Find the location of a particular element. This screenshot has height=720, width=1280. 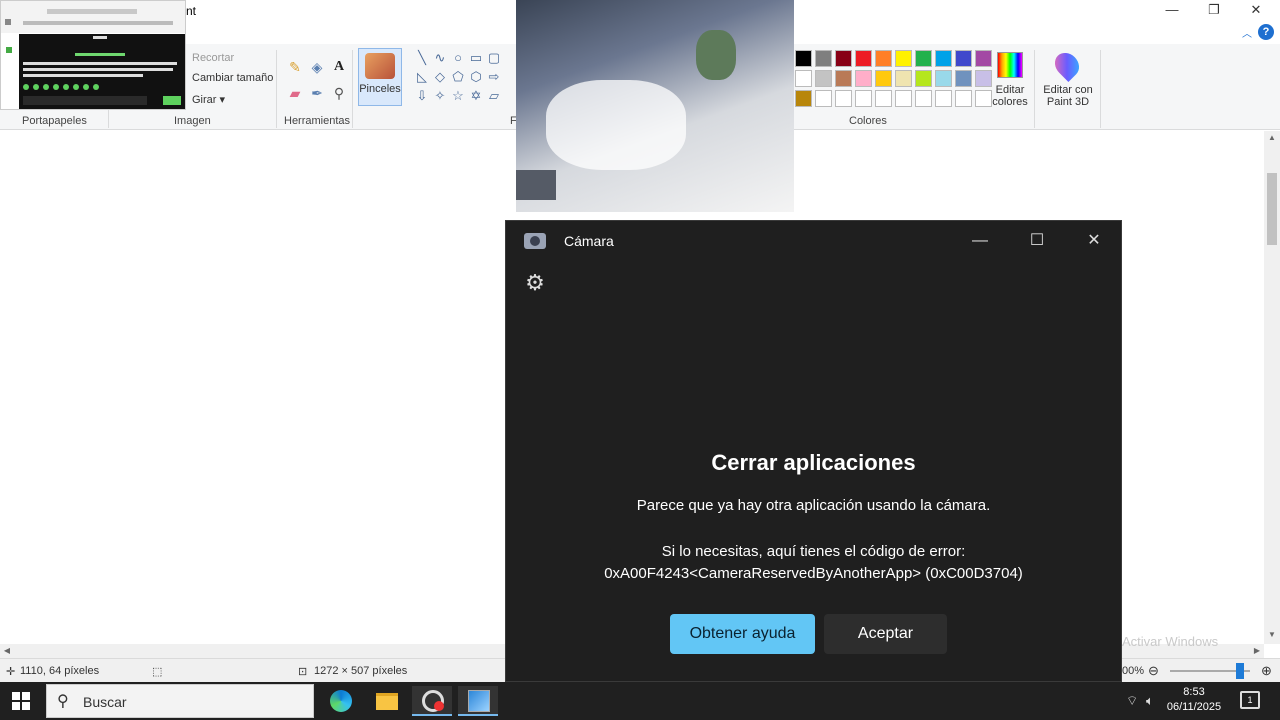

zoom-slider-thumb is located at coordinates (1240, 671).